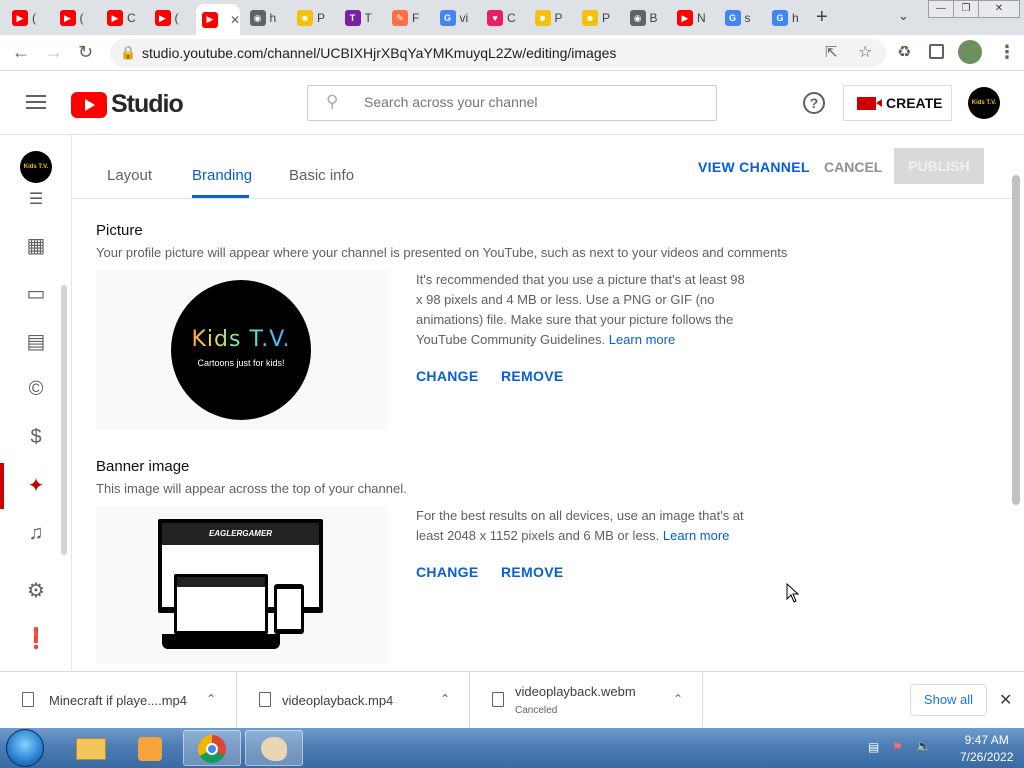  I want to click on tab-layout: Layout, so click(129, 175).